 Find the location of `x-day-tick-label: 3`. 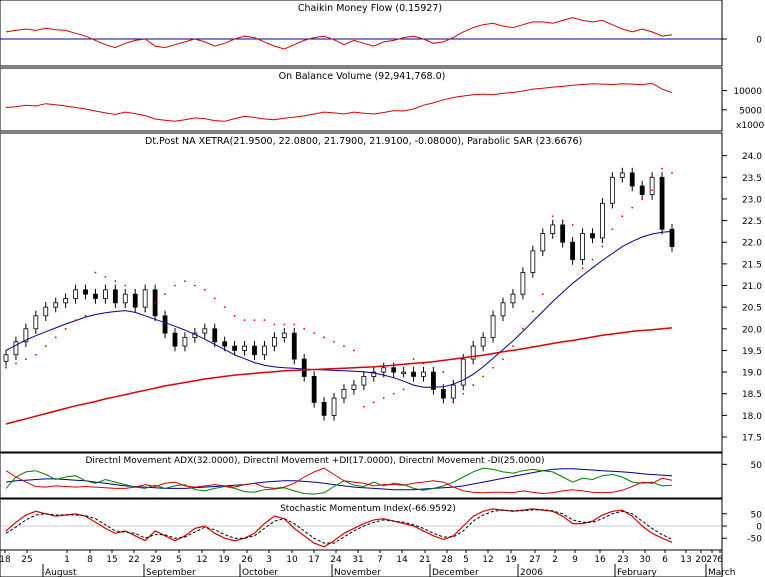

x-day-tick-label: 3 is located at coordinates (269, 560).